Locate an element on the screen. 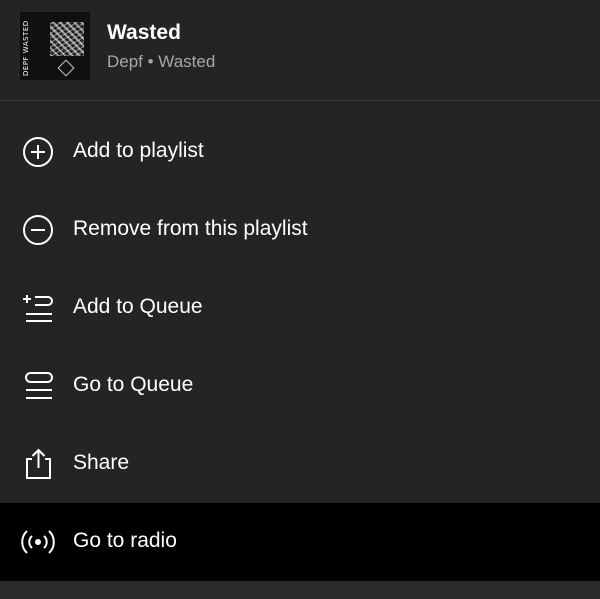 The width and height of the screenshot is (600, 599). menu-item-go-to-radio: Go to radio is located at coordinates (300, 542).